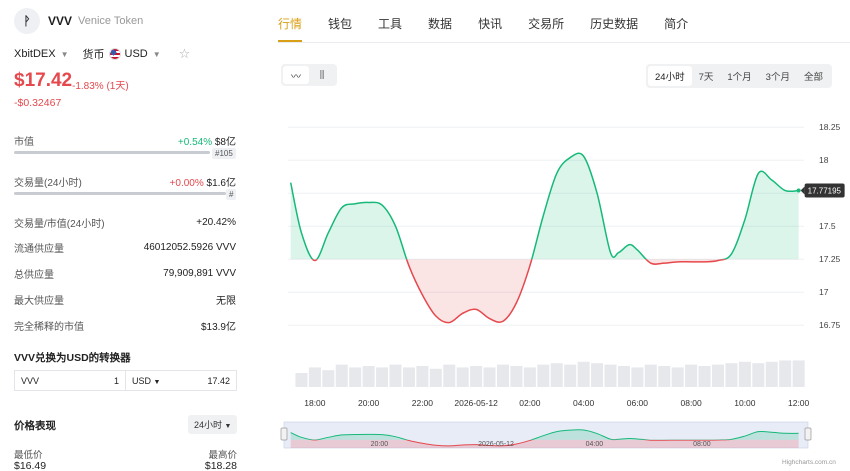 The width and height of the screenshot is (850, 471). What do you see at coordinates (676, 21) in the screenshot?
I see `tab-7: 简介` at bounding box center [676, 21].